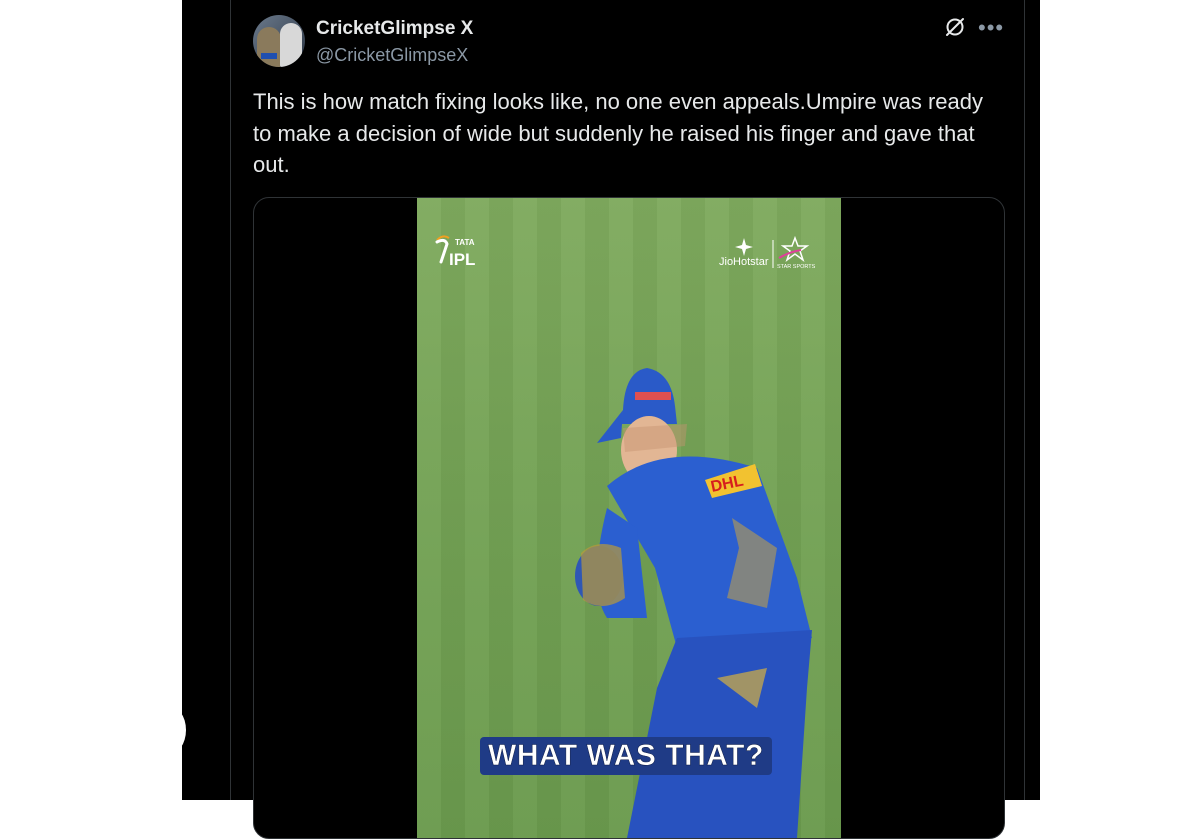 The image size is (1200, 839). I want to click on video-caption: WHAT WAS THAT?, so click(626, 756).